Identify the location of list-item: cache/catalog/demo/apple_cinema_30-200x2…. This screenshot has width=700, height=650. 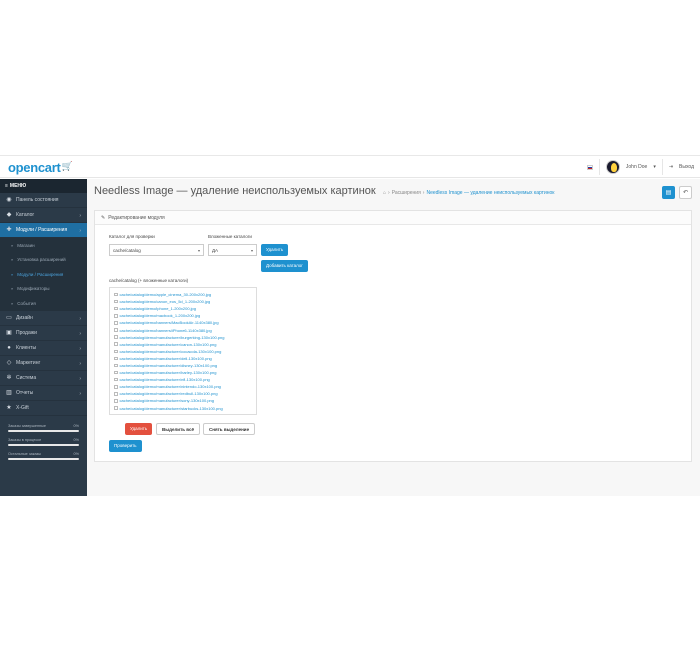
(185, 294).